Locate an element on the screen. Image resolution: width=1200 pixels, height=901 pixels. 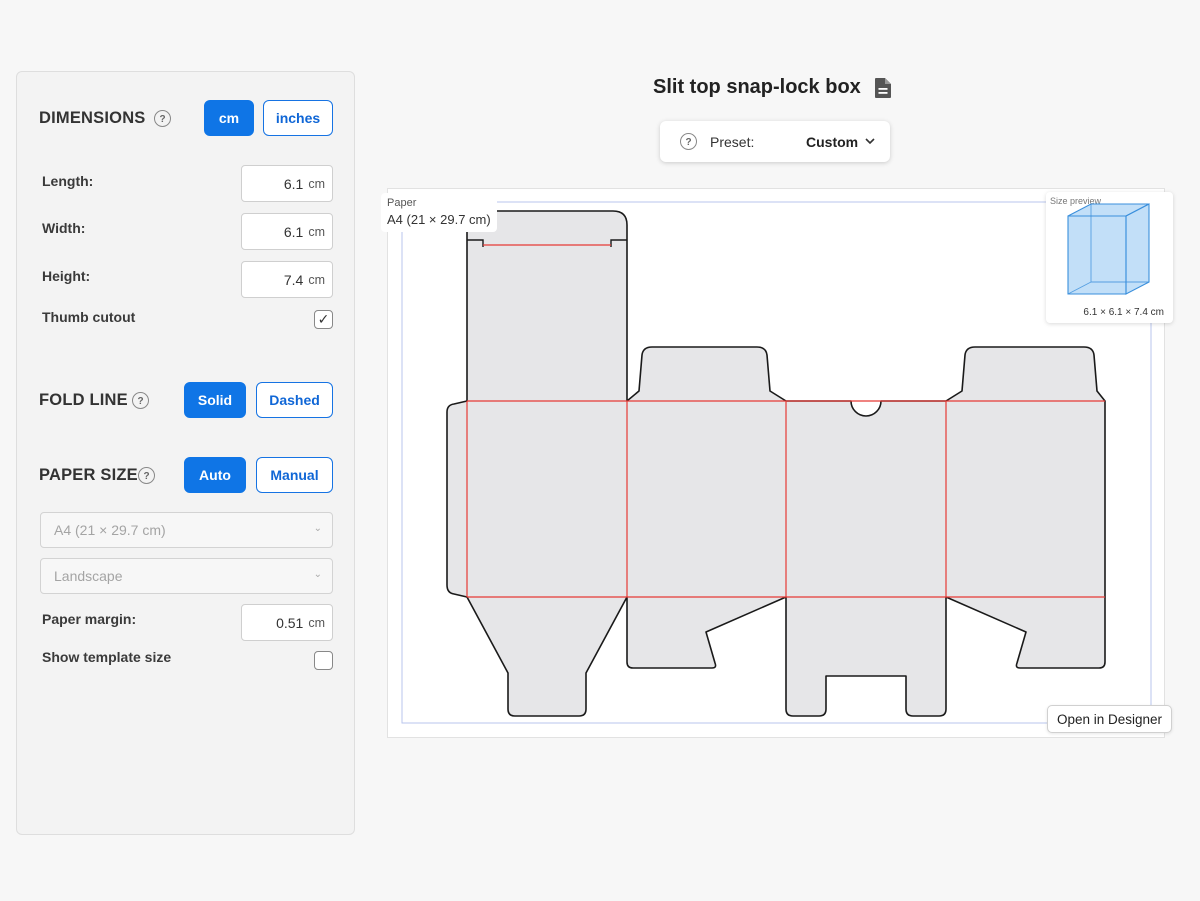
size-preview-dimensions: 6.1 × 6.1 × 7.4 cm is located at coordinates (1123, 312).